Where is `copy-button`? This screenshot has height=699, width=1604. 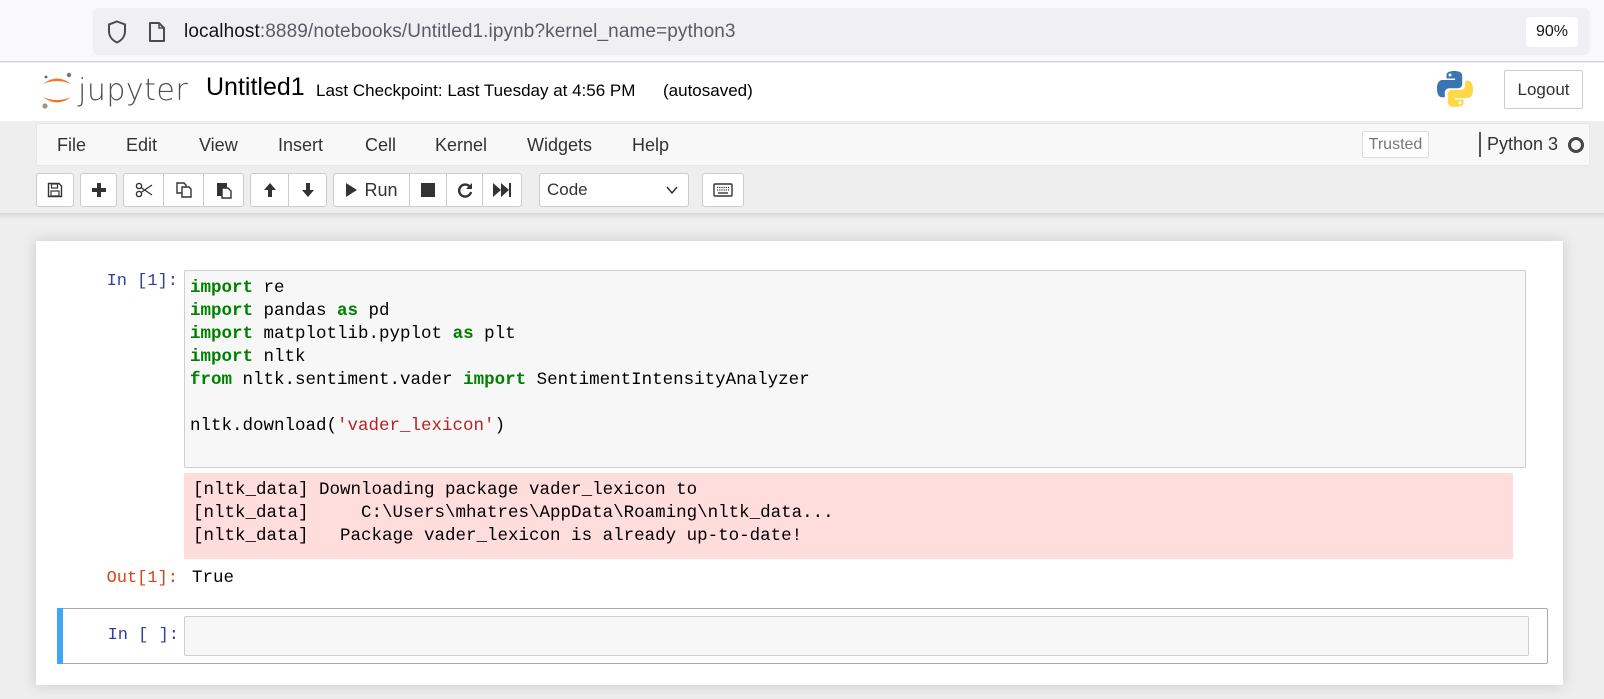 copy-button is located at coordinates (183, 190).